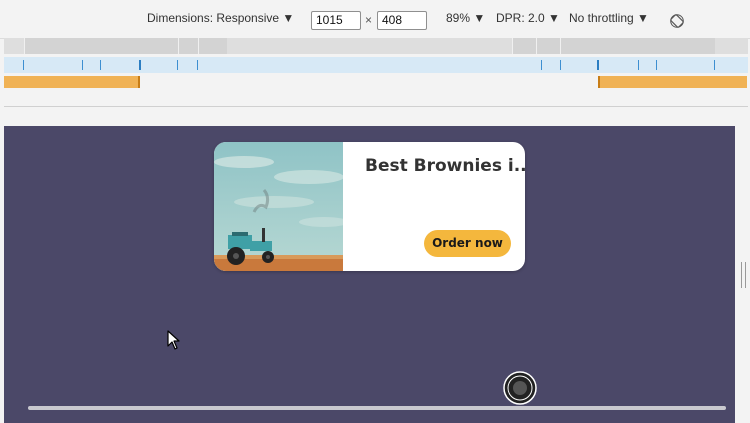 The width and height of the screenshot is (750, 423). Describe the element at coordinates (71, 82) in the screenshot. I see `media-query-bar-orange-left` at that location.